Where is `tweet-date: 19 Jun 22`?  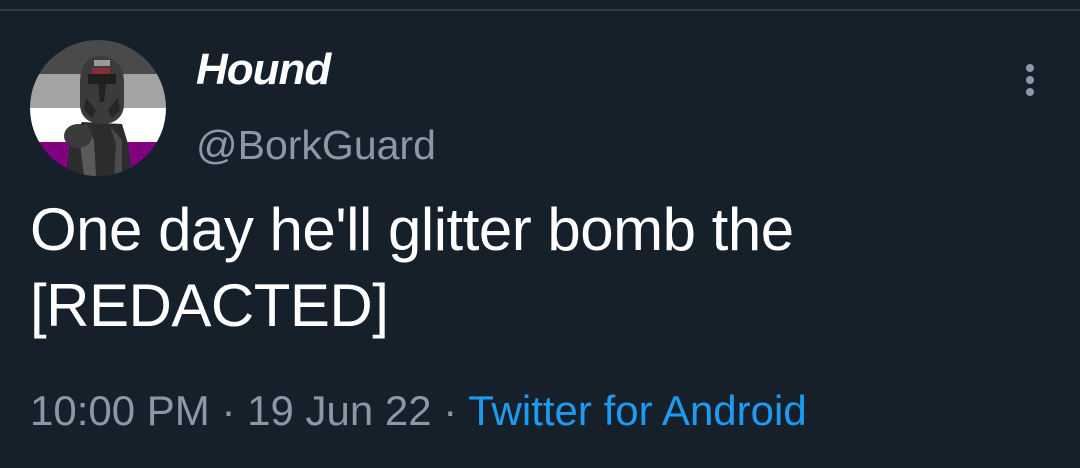
tweet-date: 19 Jun 22 is located at coordinates (339, 410).